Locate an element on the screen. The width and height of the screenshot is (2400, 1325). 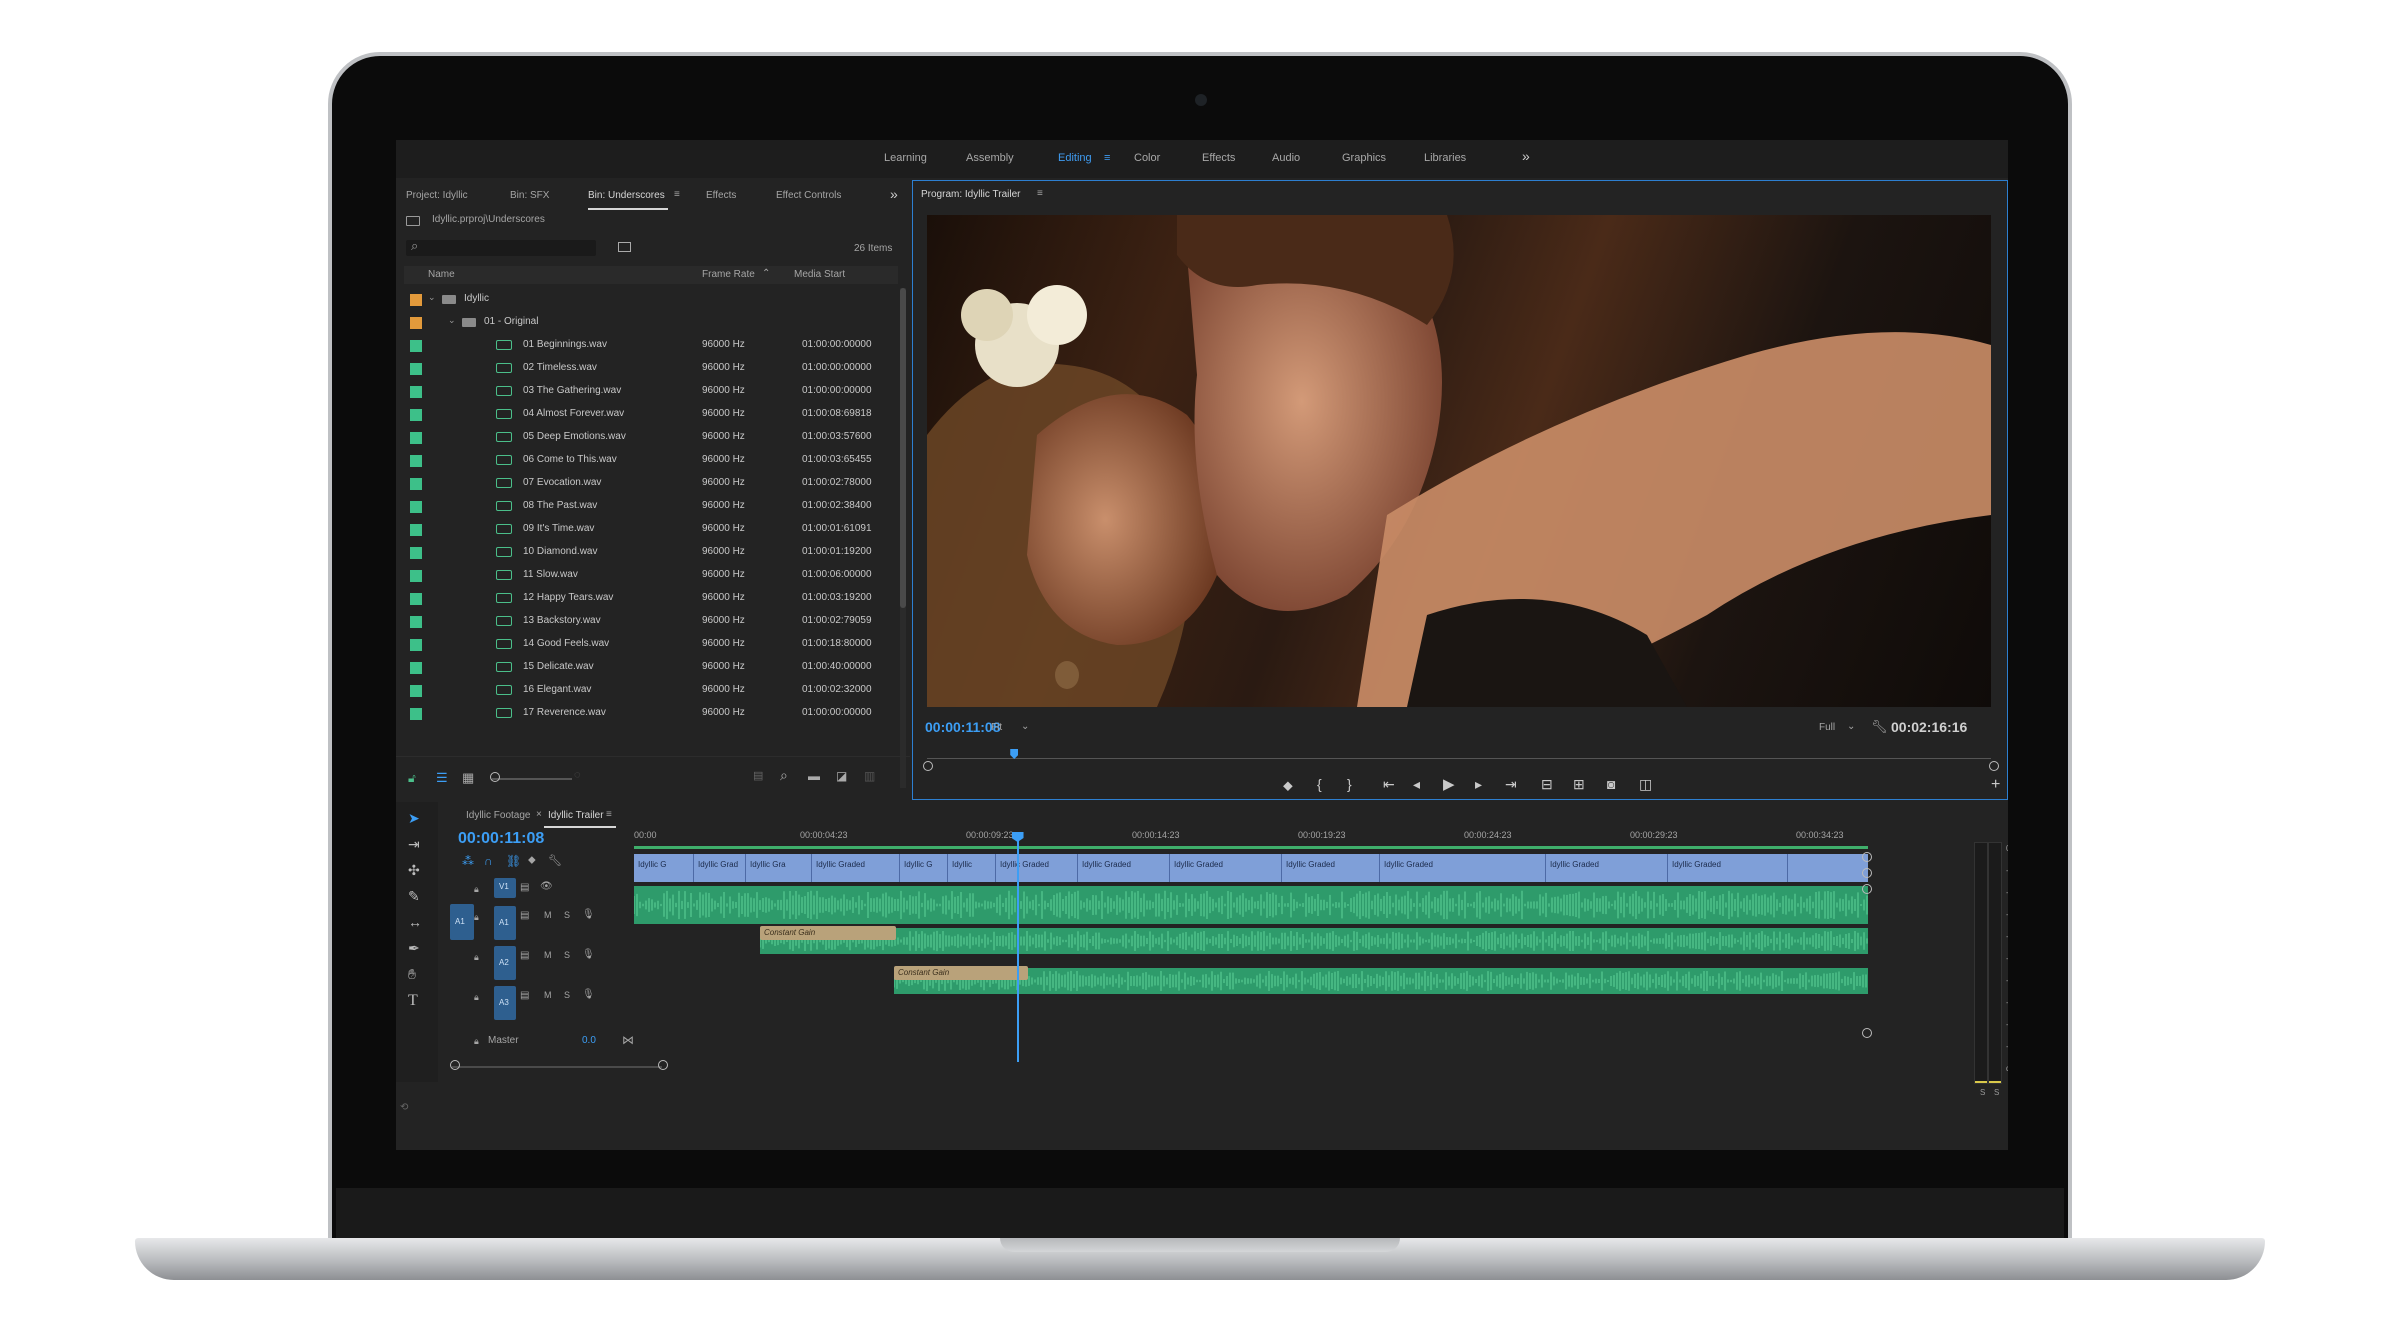
selection-tool-icon: ➤ is located at coordinates (414, 818).